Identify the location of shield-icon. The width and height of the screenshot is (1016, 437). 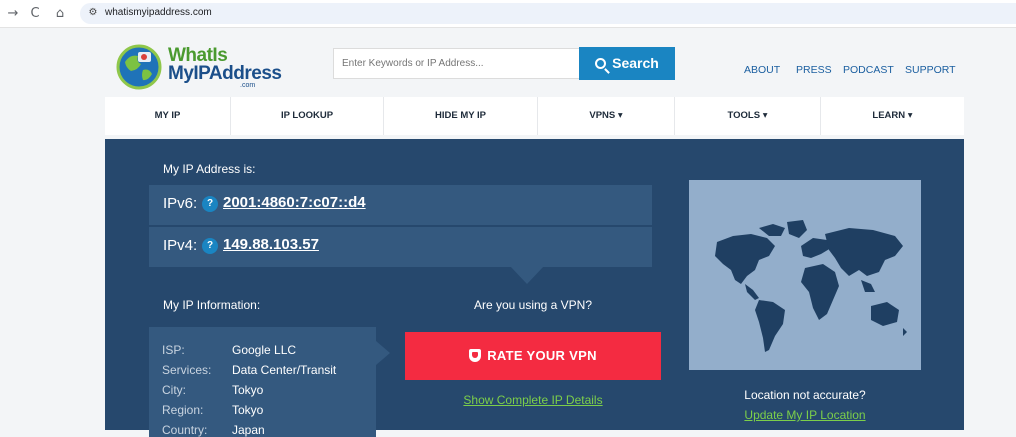
(475, 355).